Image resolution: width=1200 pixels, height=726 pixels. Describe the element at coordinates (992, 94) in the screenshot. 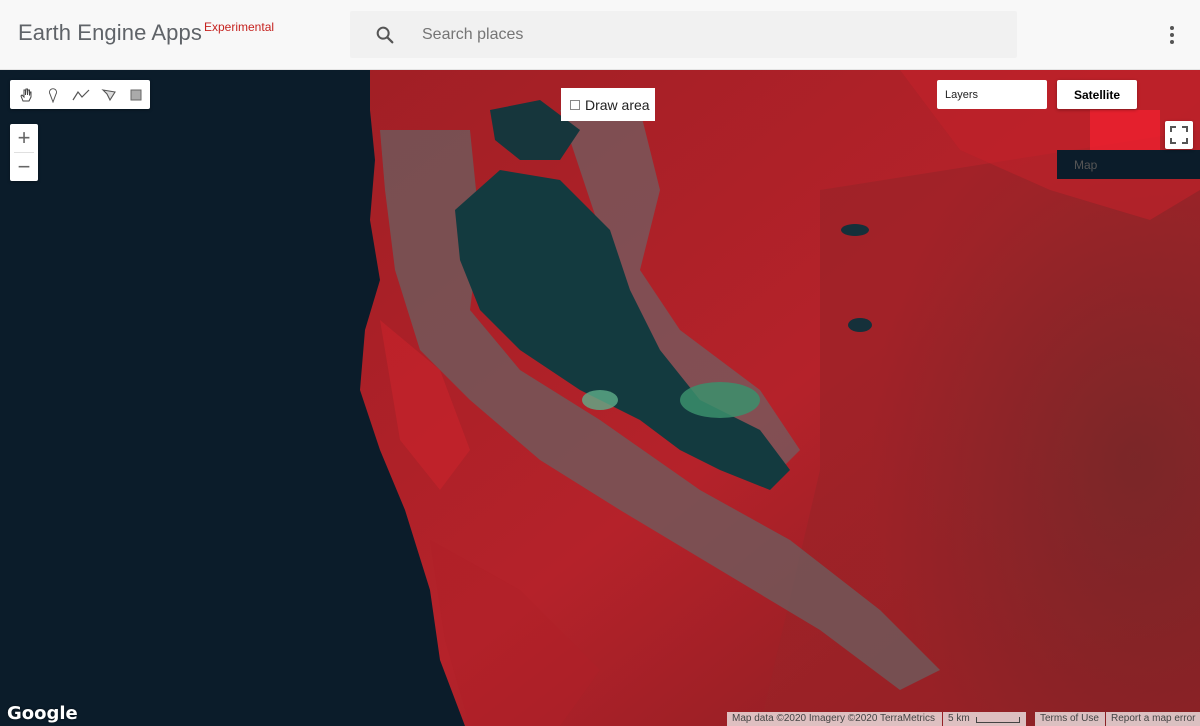

I see `layers-dropdown: Layers` at that location.